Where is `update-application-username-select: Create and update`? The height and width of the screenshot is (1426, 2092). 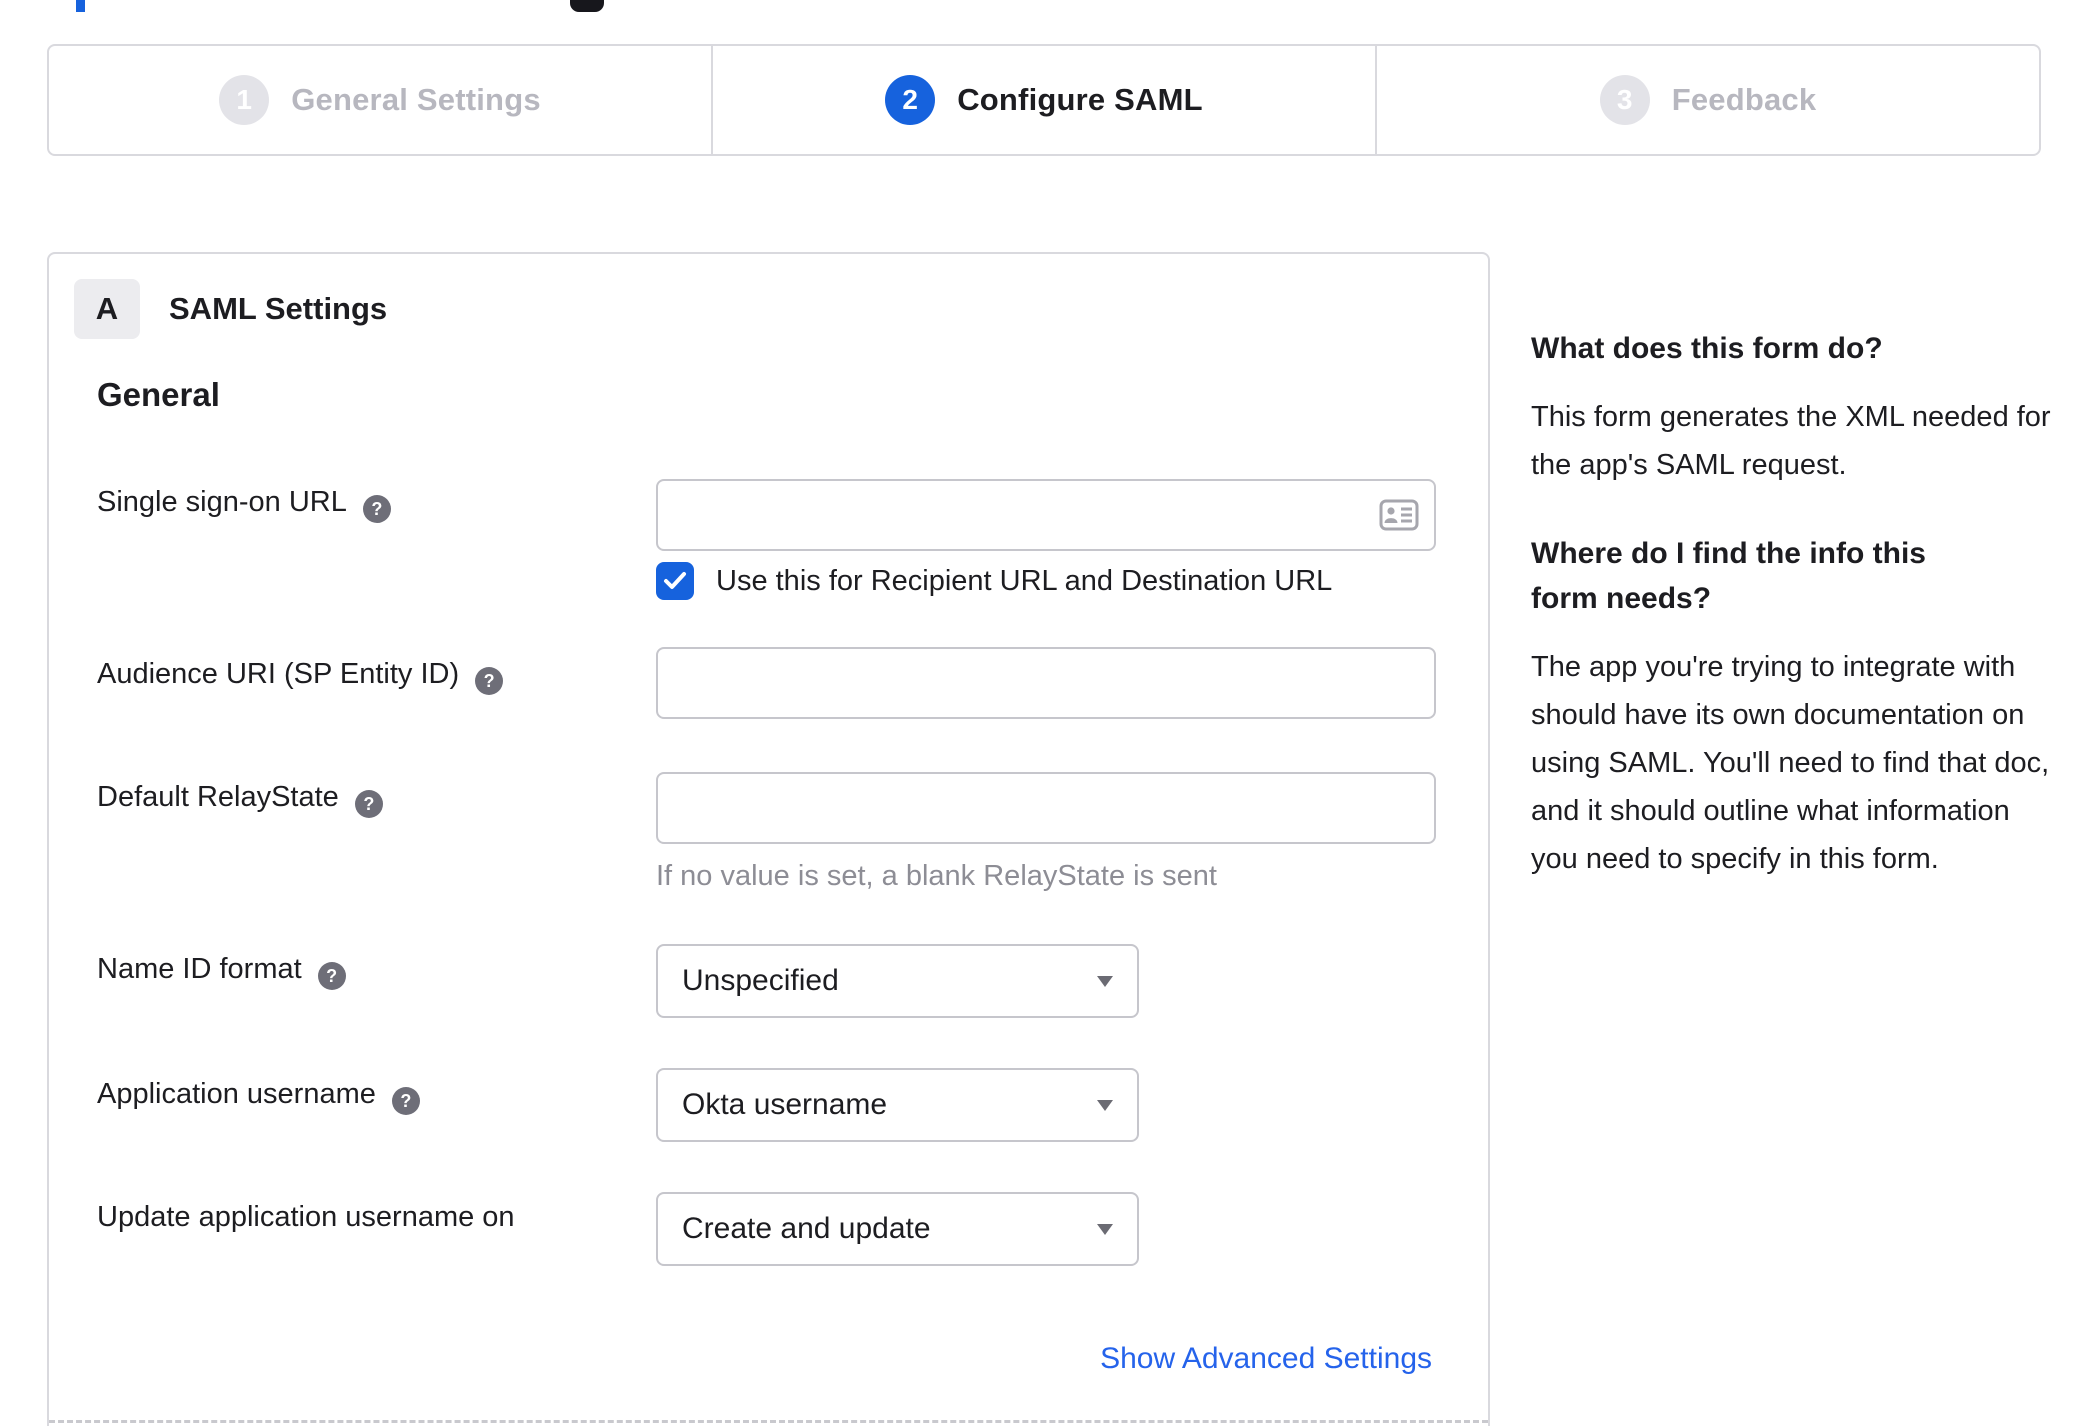 update-application-username-select: Create and update is located at coordinates (897, 1229).